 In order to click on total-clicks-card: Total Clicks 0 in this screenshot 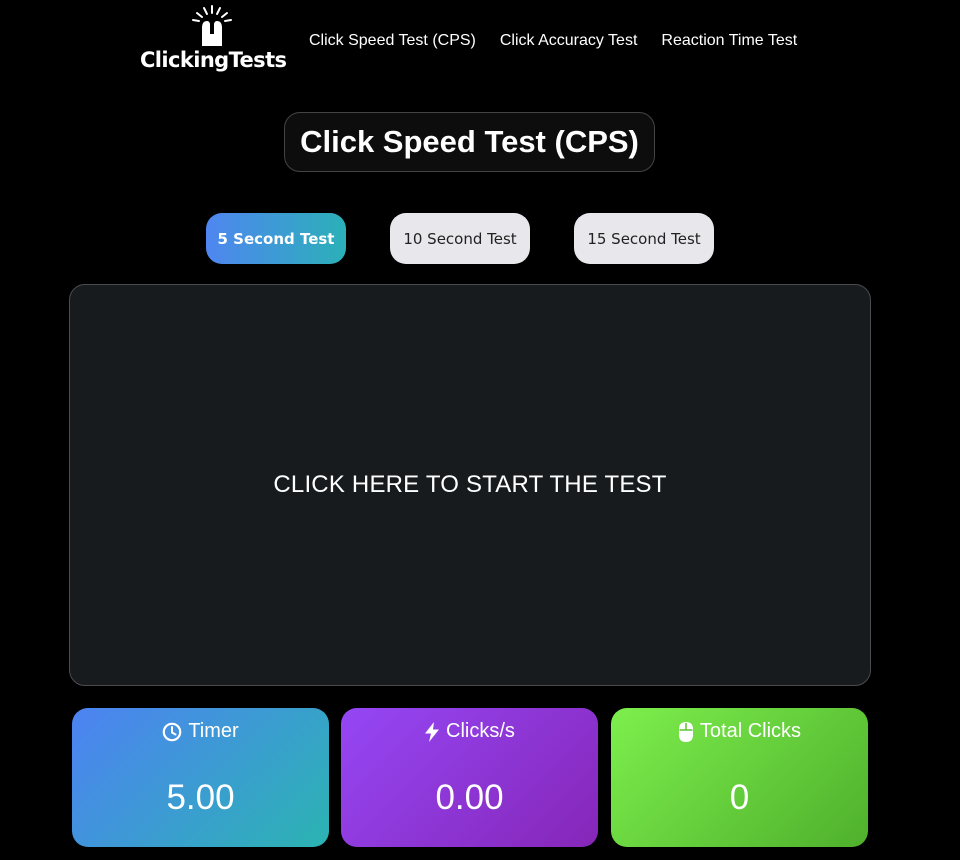, I will do `click(739, 777)`.